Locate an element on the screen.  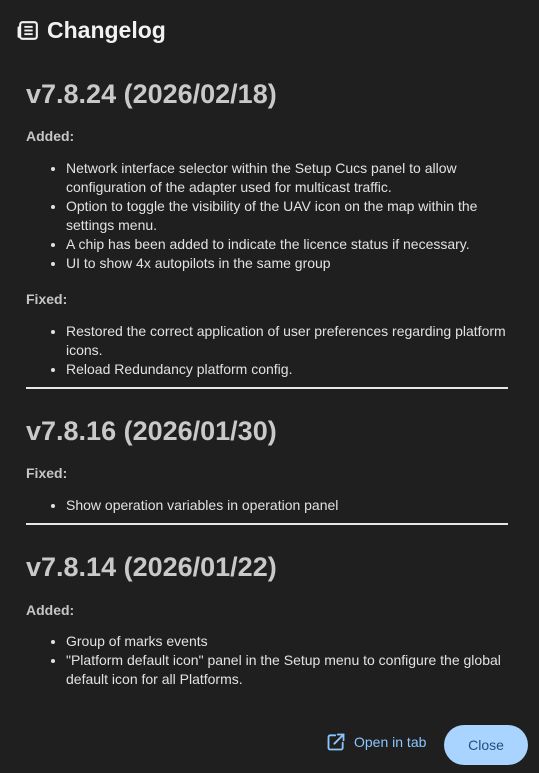
close-button: Close is located at coordinates (486, 745).